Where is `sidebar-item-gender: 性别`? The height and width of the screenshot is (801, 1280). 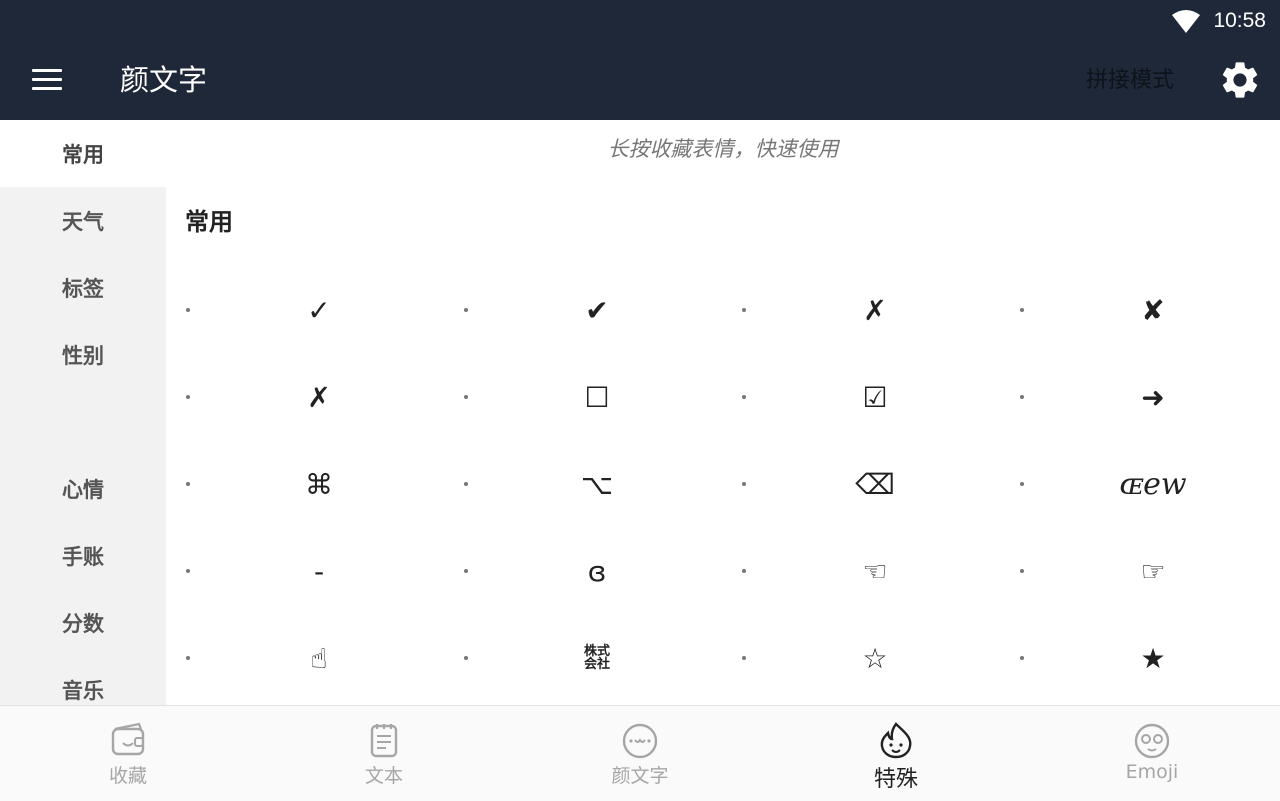
sidebar-item-gender: 性别 is located at coordinates (83, 354).